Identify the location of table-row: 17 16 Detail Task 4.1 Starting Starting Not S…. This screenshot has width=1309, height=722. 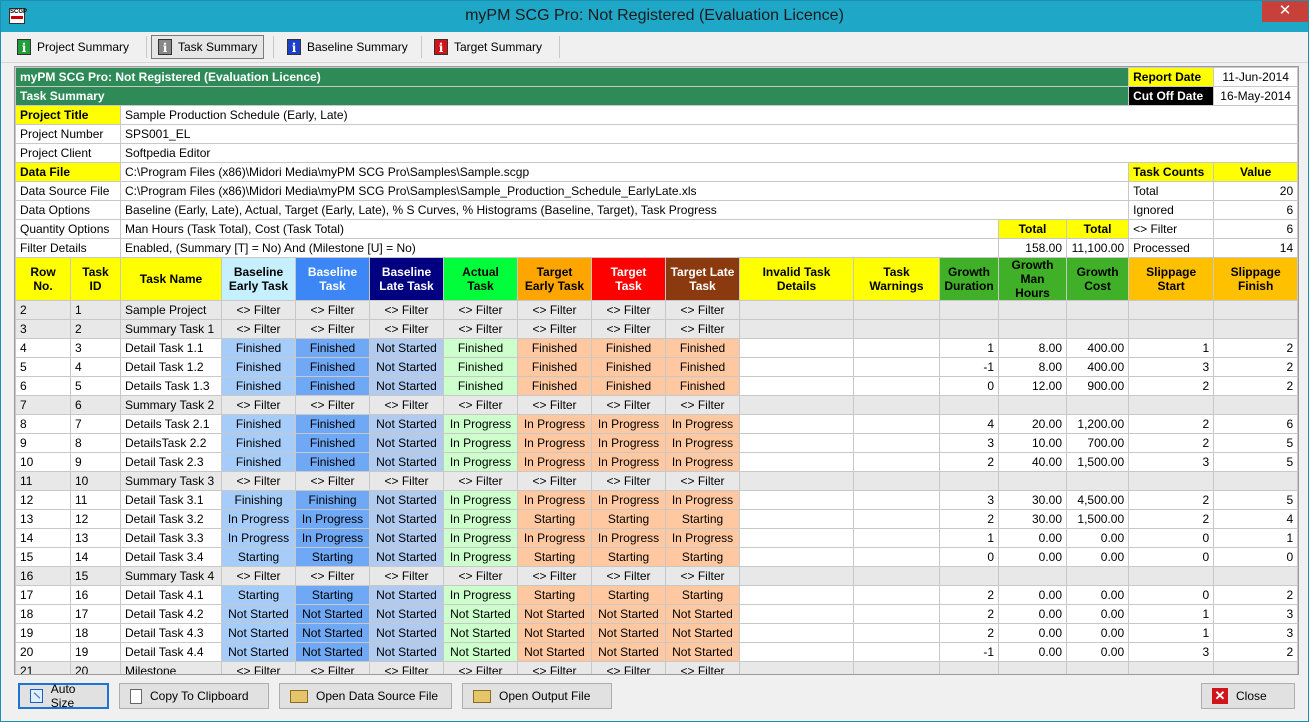
(656, 595).